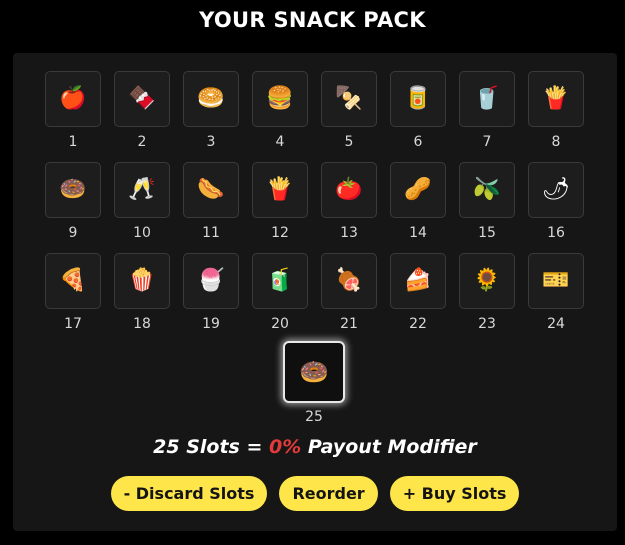 This screenshot has width=625, height=545. What do you see at coordinates (328, 493) in the screenshot?
I see `reorder-button: Reorder` at bounding box center [328, 493].